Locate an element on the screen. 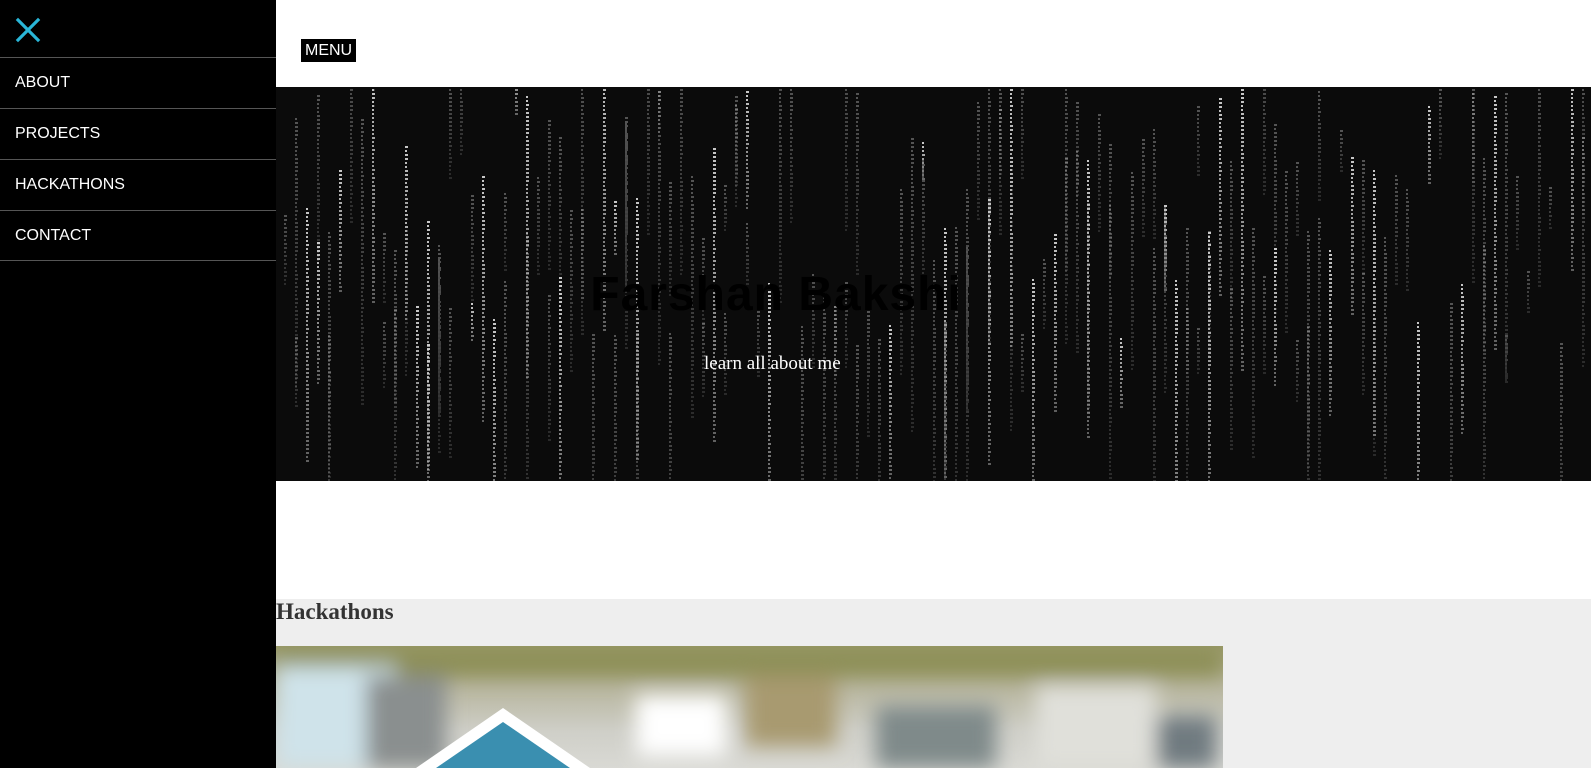 The height and width of the screenshot is (768, 1591). sidebar-nav: ABOUT PROJECTS HACKATHONS CONTACT is located at coordinates (138, 159).